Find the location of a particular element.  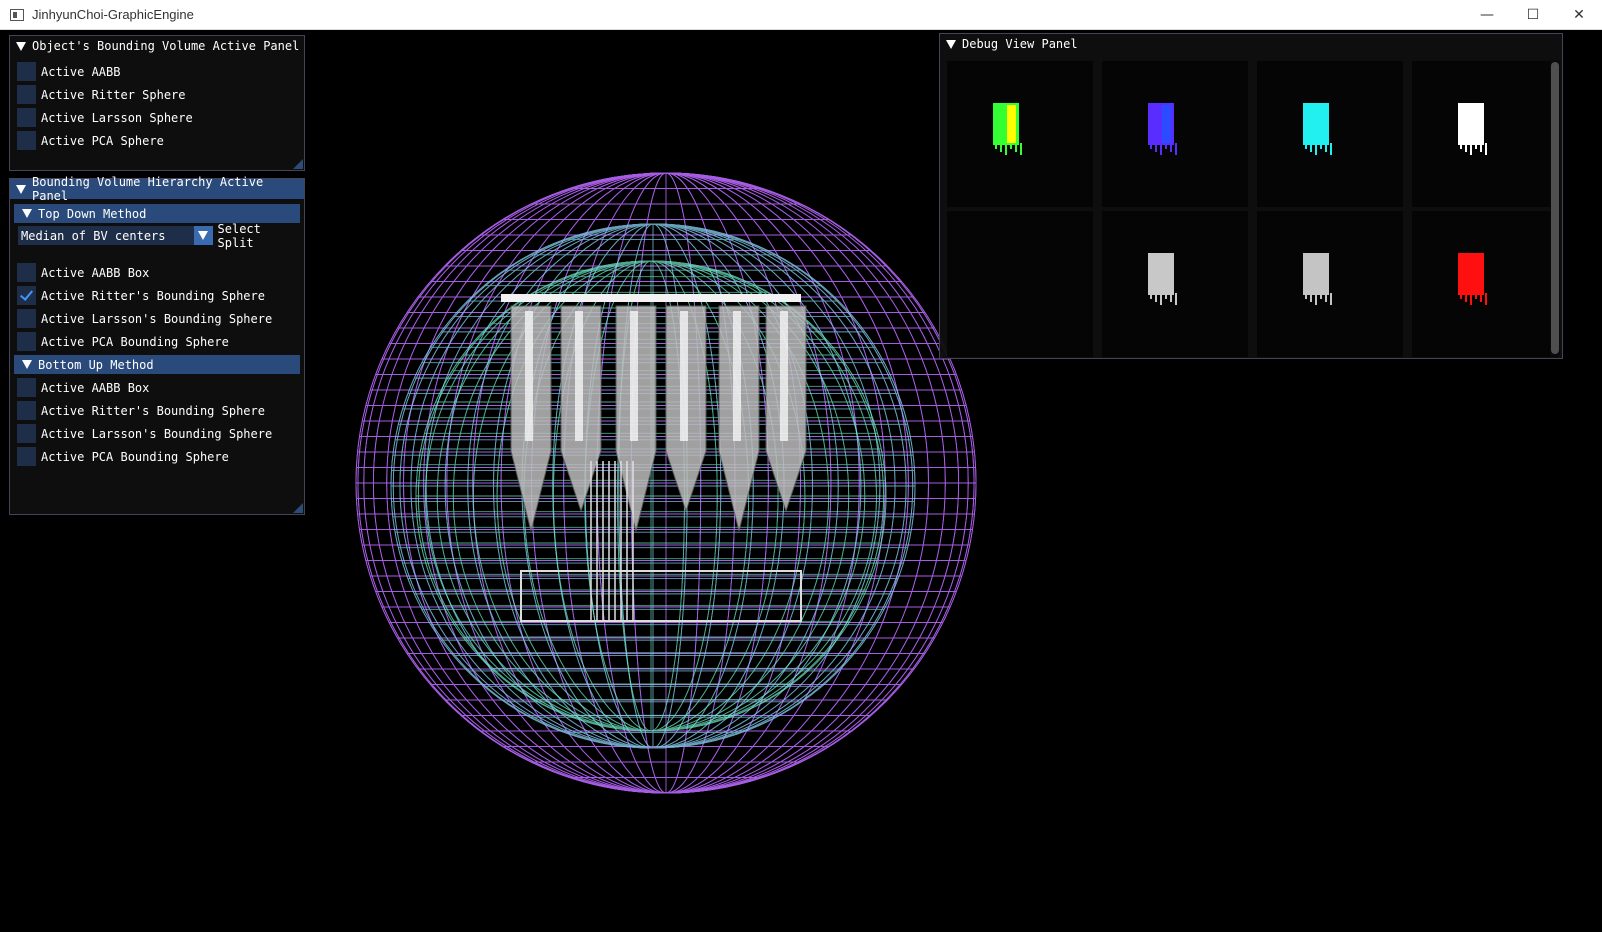

split-method-label: Select Split is located at coordinates (239, 235).